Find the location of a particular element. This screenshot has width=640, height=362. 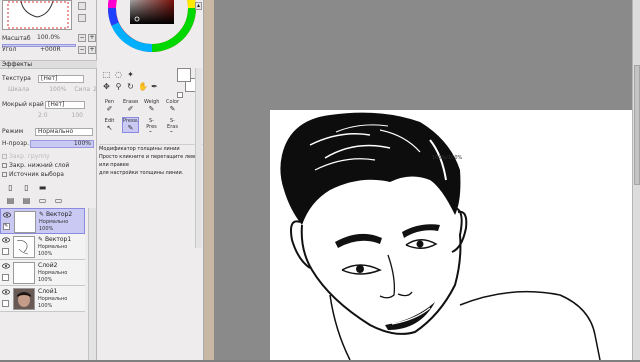

texture-label: Текстура is located at coordinates (16, 78).